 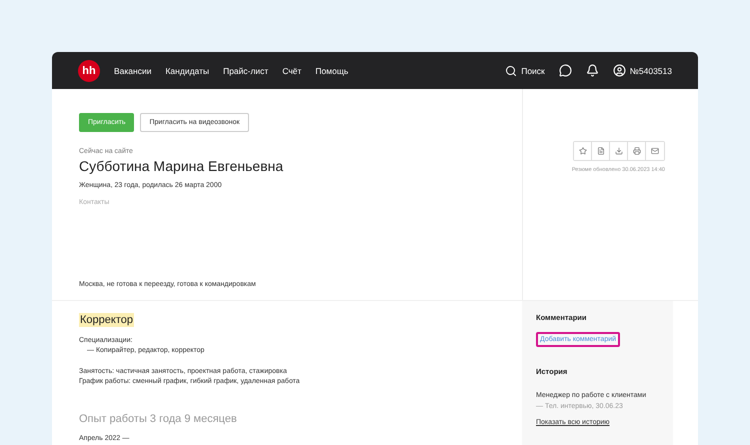 I want to click on user-icon, so click(x=619, y=70).